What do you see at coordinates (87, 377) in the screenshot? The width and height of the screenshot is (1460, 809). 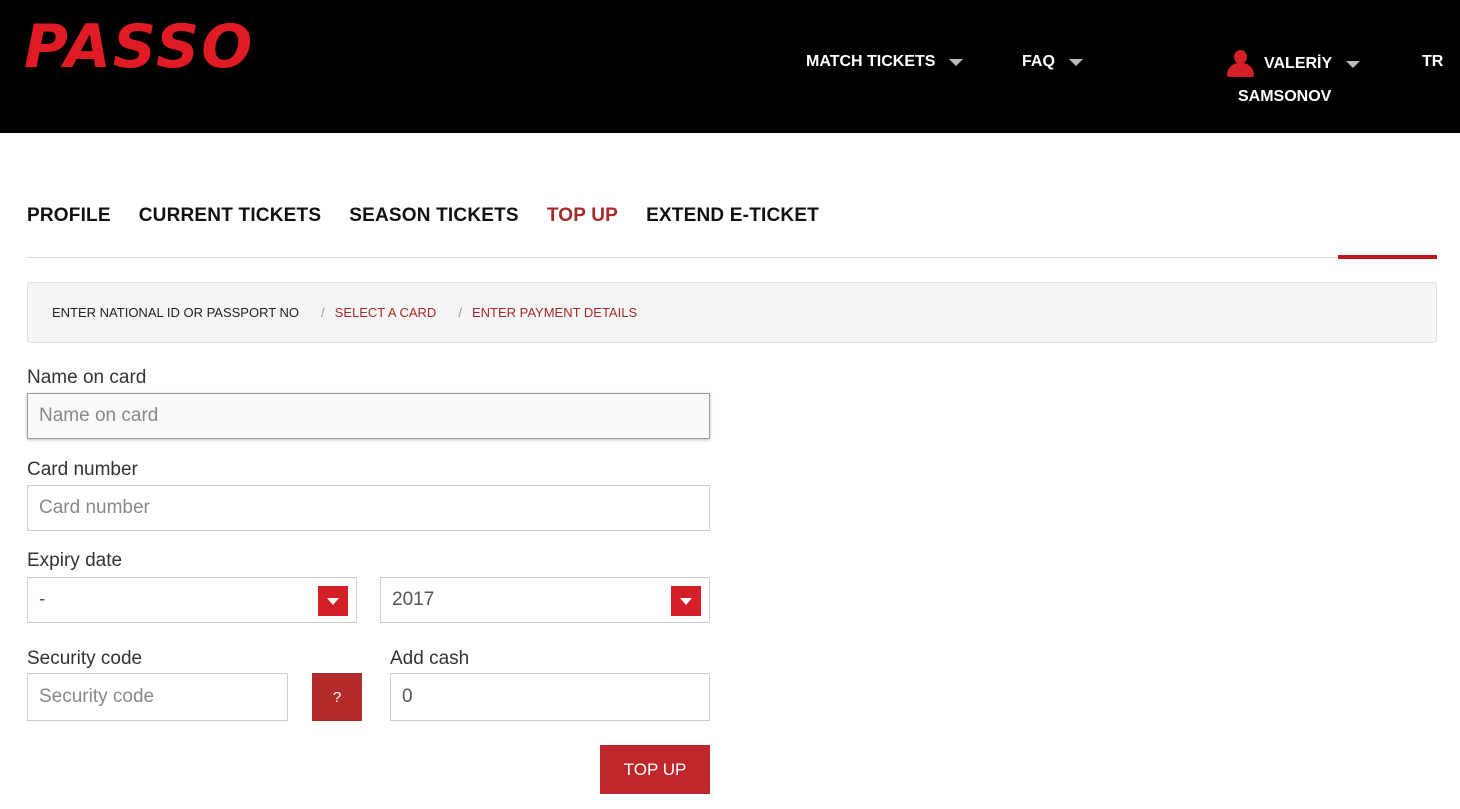 I see `name-on-card-label: Name on card` at bounding box center [87, 377].